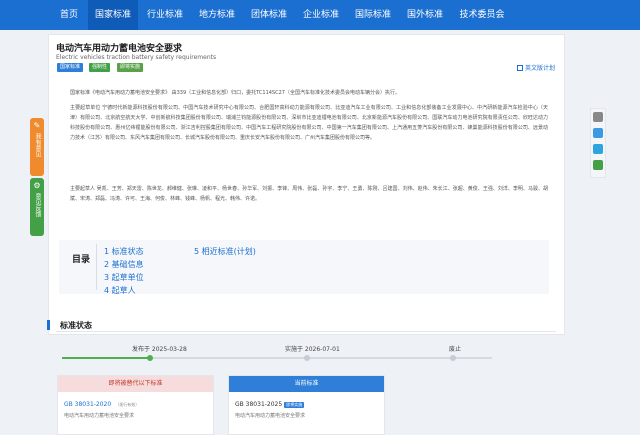  What do you see at coordinates (70, 67) in the screenshot?
I see `tag-national-standard: 国家标准` at bounding box center [70, 67].